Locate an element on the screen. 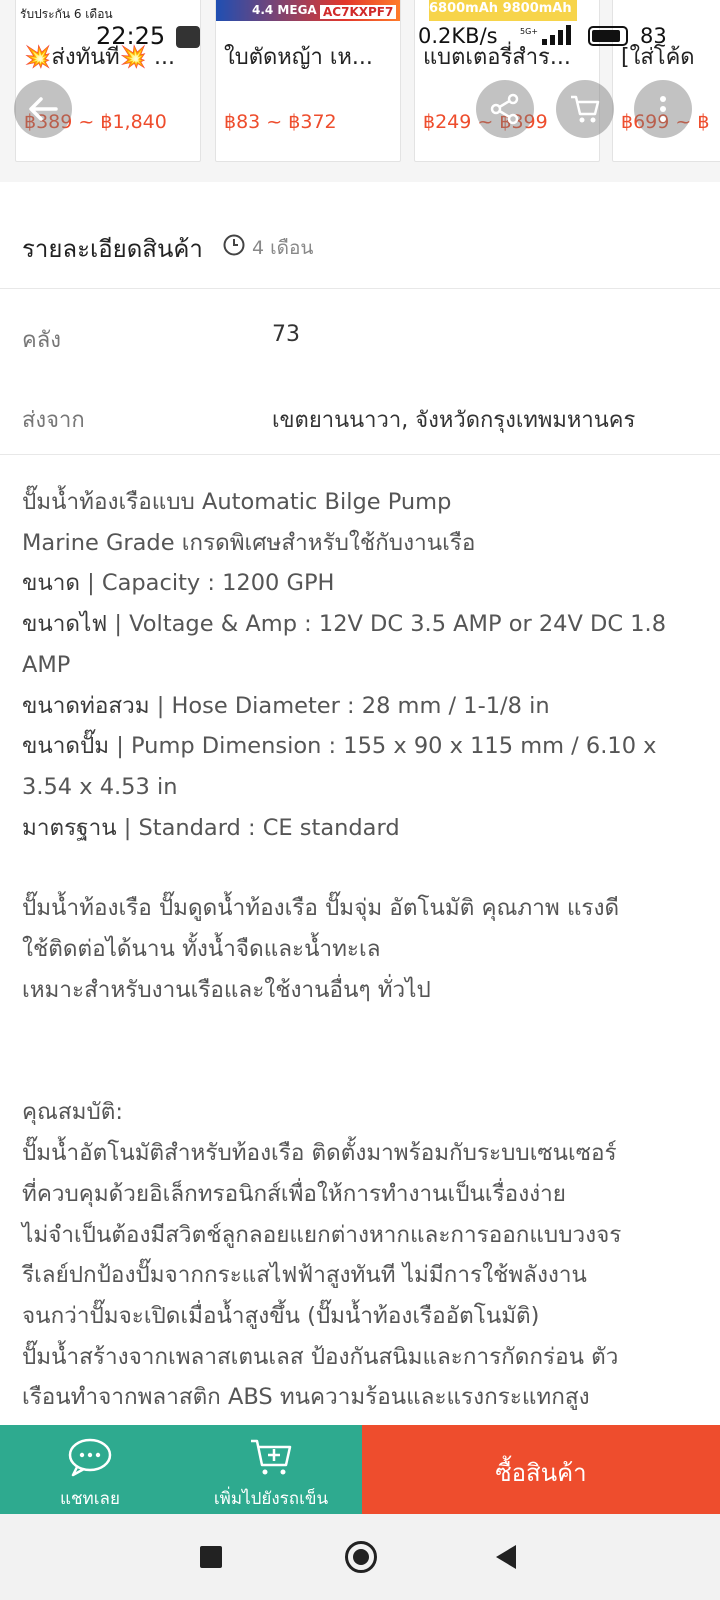  buy-label: ซื้อสินค้า is located at coordinates (541, 1473).